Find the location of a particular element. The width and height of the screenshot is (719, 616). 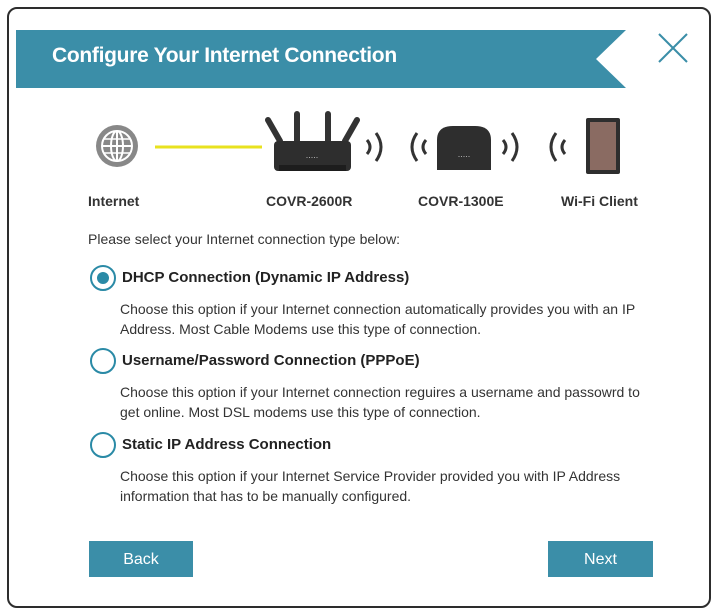

tablet-icon is located at coordinates (603, 146).